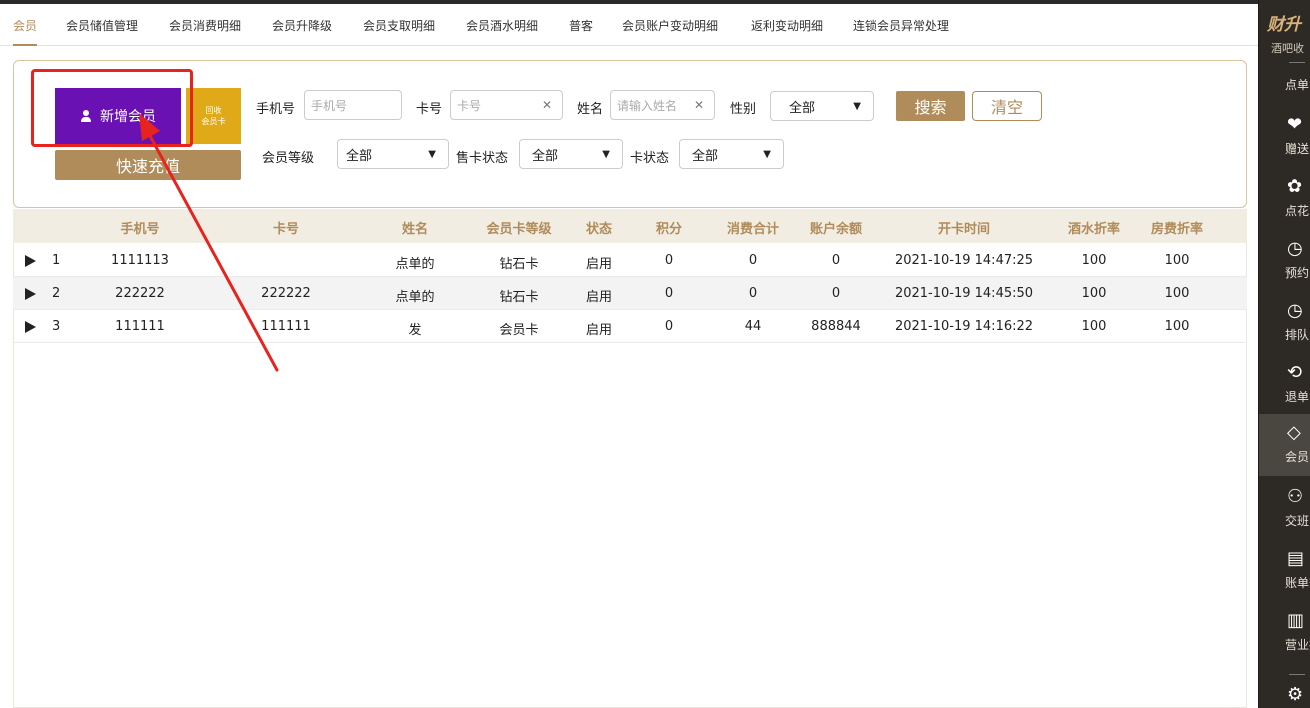  I want to click on quick-recharge-button: 快速充值, so click(148, 165).